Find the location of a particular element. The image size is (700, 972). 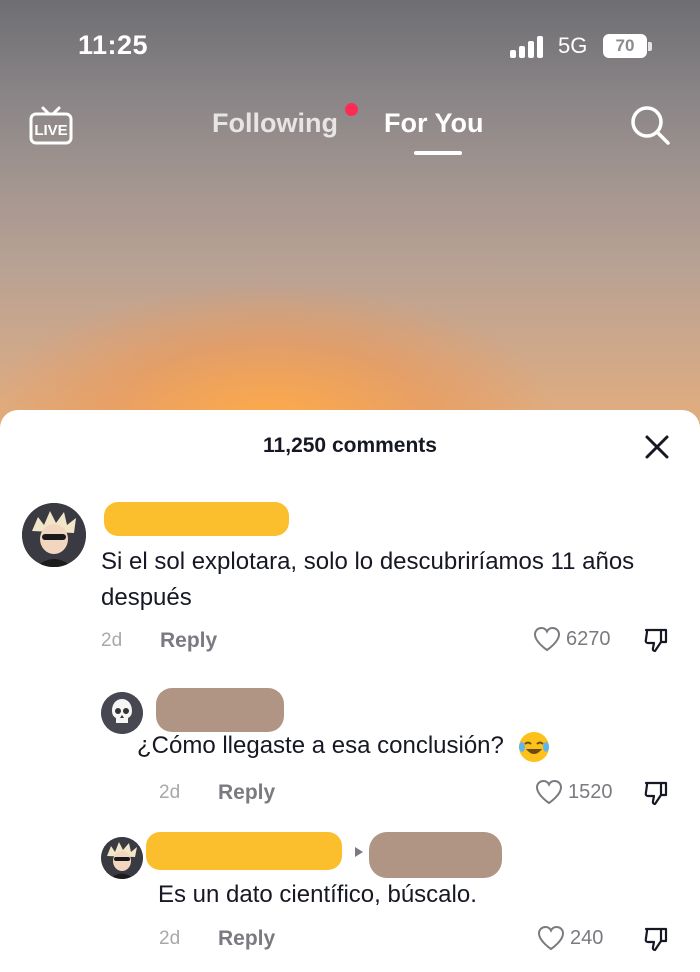

active-tab-indicator is located at coordinates (438, 153).